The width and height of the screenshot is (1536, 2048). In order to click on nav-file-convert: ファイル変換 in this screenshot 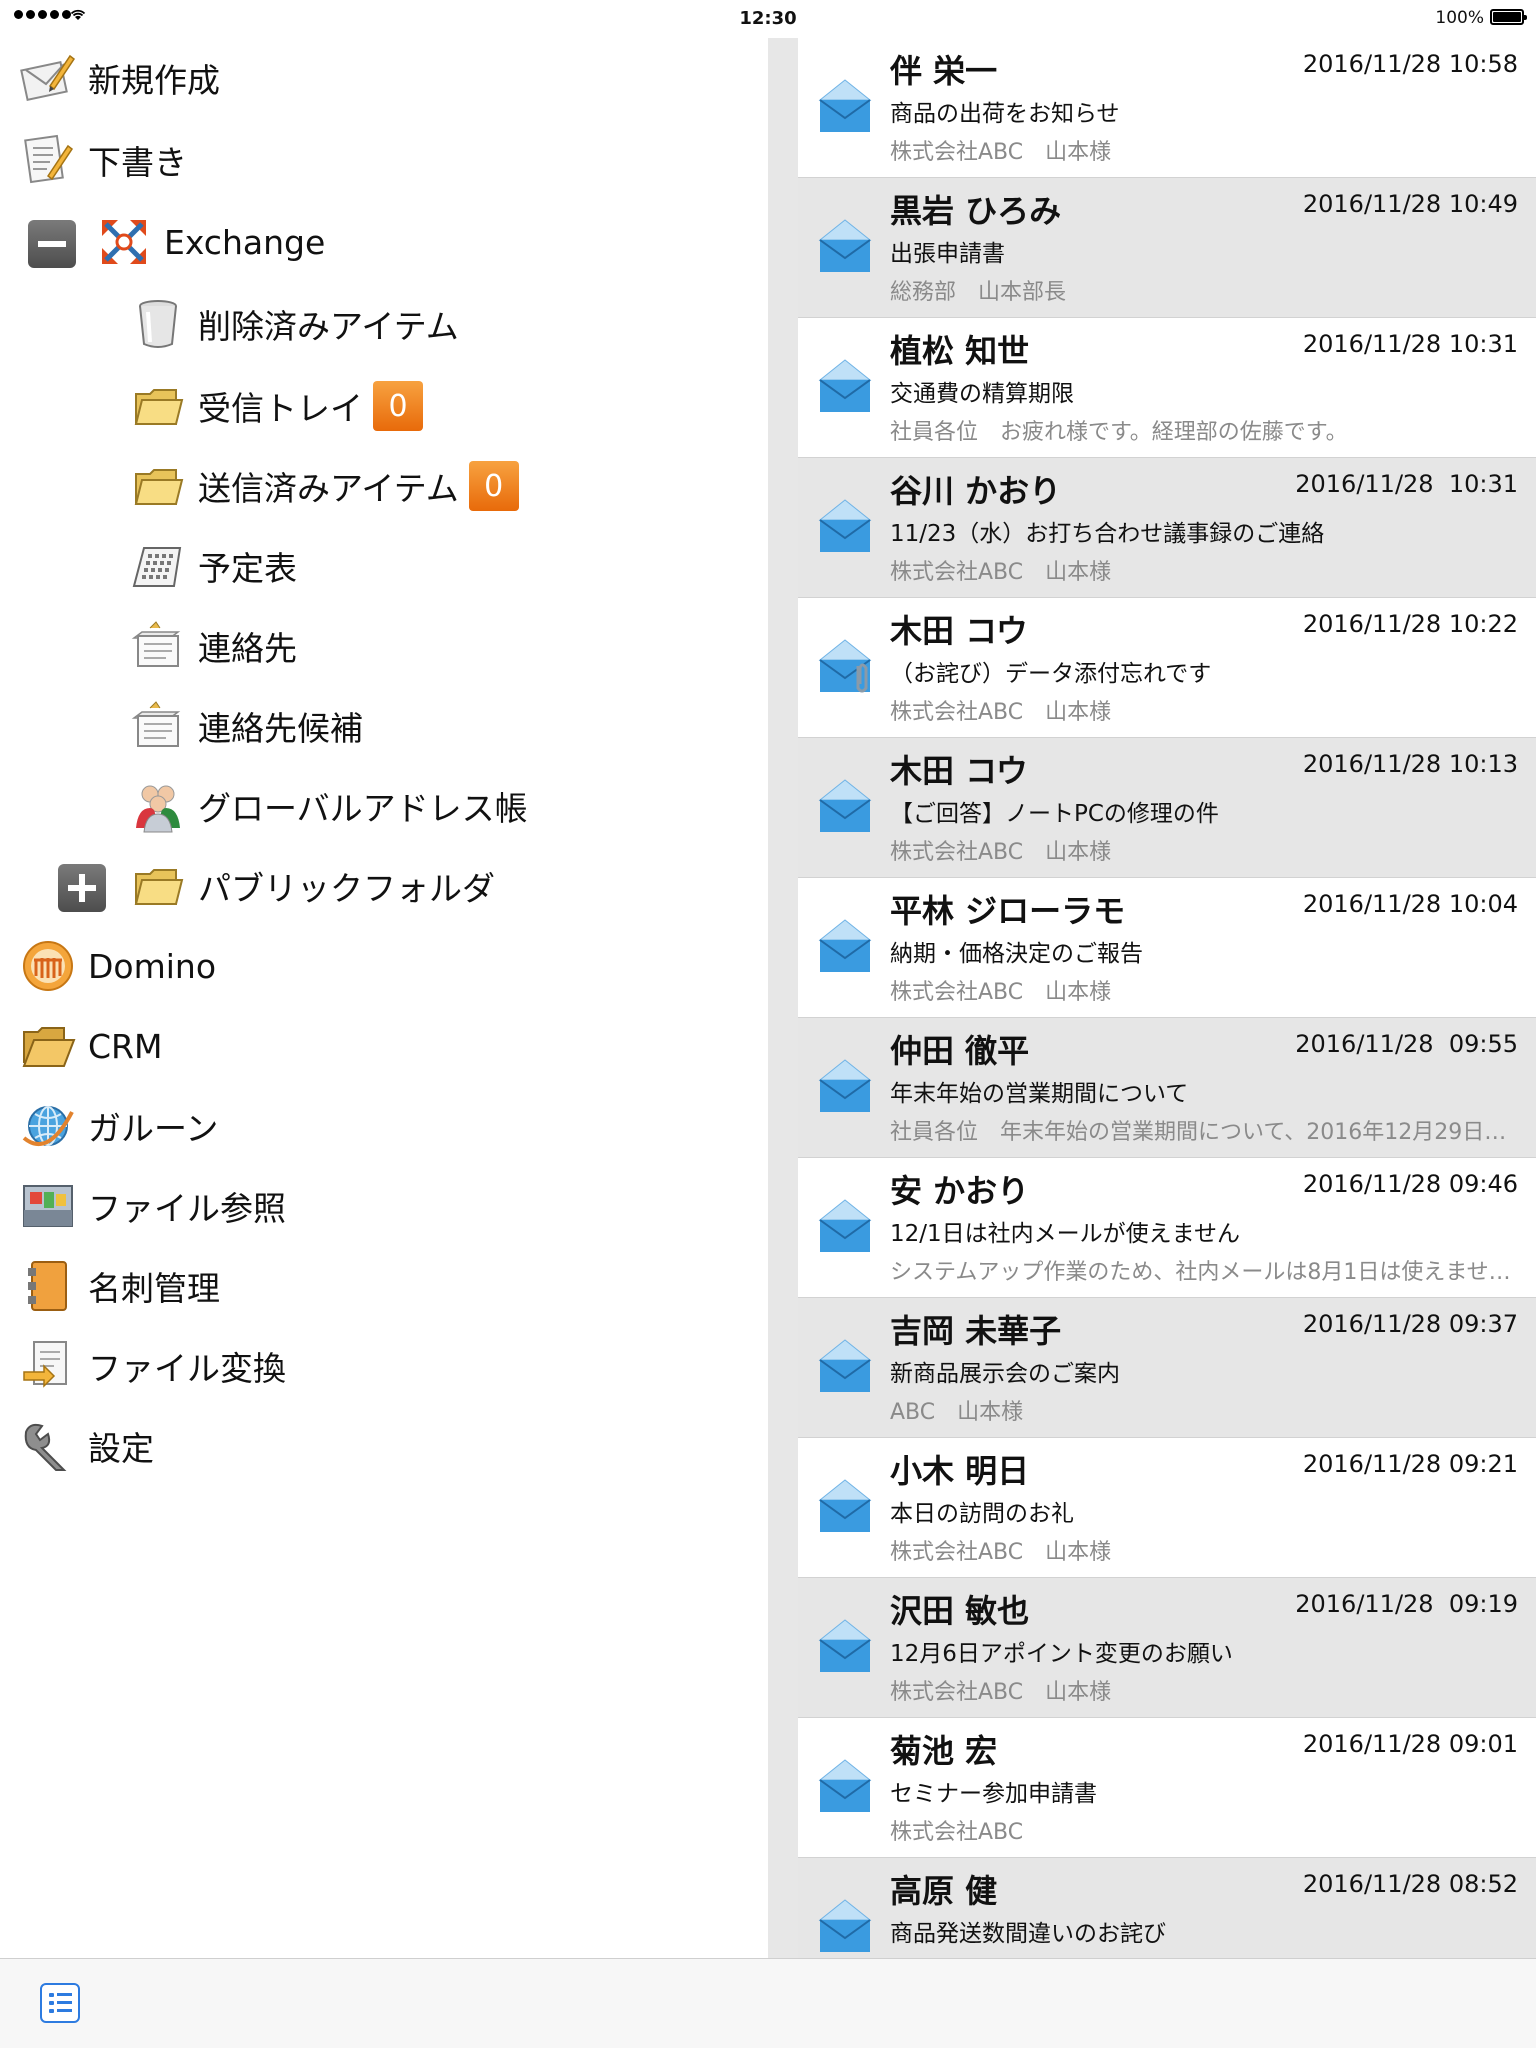, I will do `click(153, 1366)`.